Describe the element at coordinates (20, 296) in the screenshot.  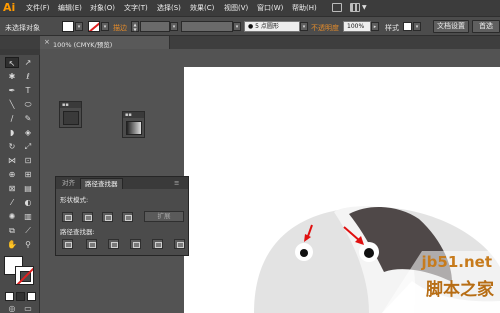
I see `gradient-mode-icon` at that location.